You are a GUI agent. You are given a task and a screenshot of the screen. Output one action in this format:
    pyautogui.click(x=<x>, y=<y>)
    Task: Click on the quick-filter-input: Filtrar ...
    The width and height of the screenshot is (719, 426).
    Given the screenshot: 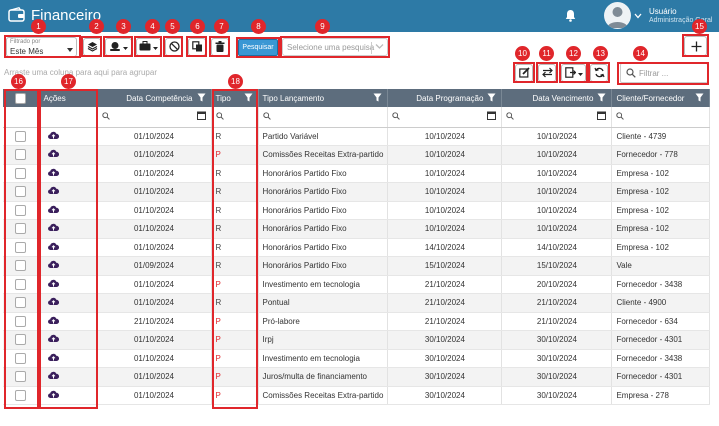 What is the action you would take?
    pyautogui.click(x=664, y=73)
    